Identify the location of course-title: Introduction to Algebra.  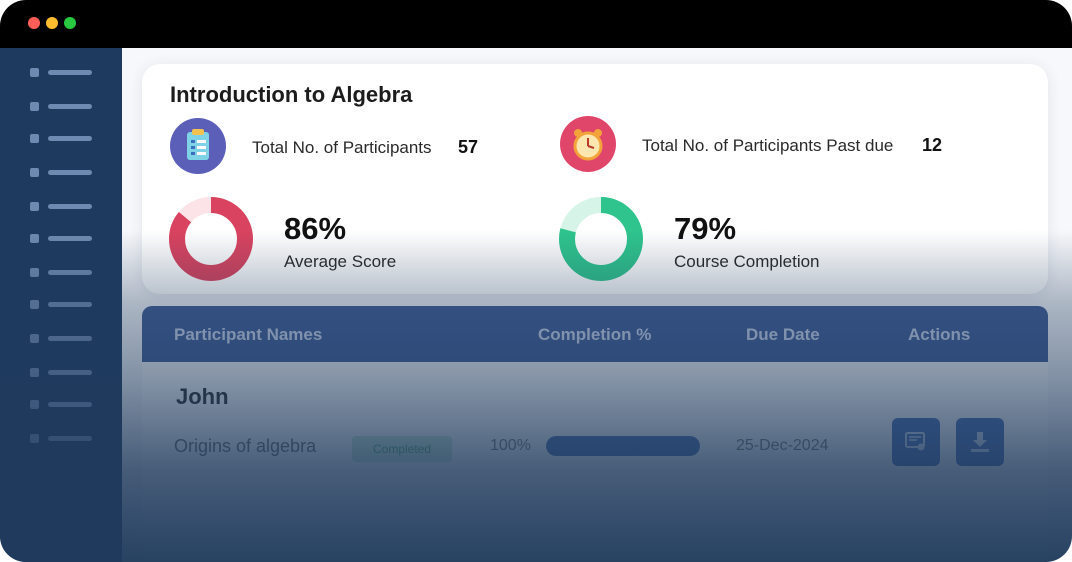
(291, 94).